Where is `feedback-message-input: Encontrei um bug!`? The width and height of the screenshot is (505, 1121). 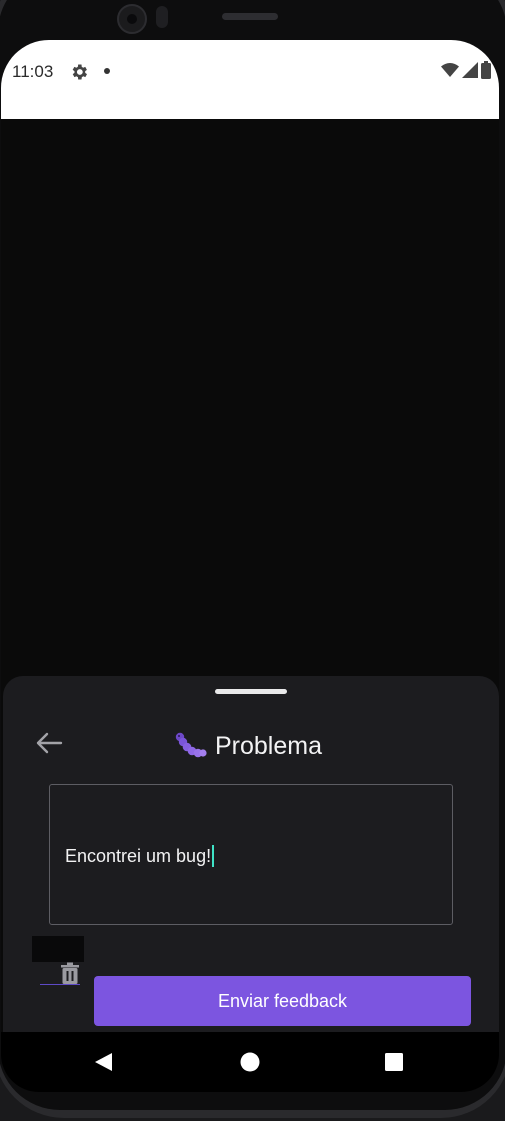
feedback-message-input: Encontrei um bug! is located at coordinates (251, 854).